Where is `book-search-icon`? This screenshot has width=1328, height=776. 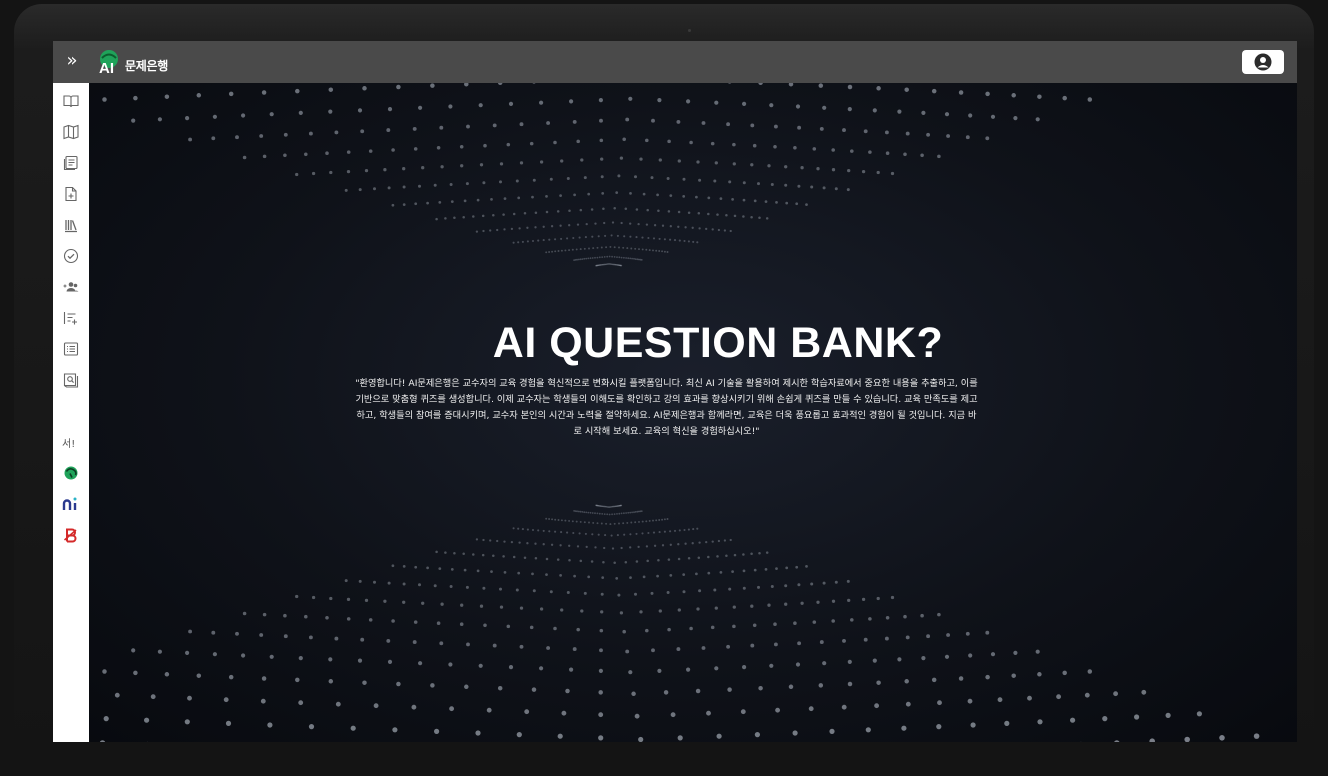 book-search-icon is located at coordinates (71, 380).